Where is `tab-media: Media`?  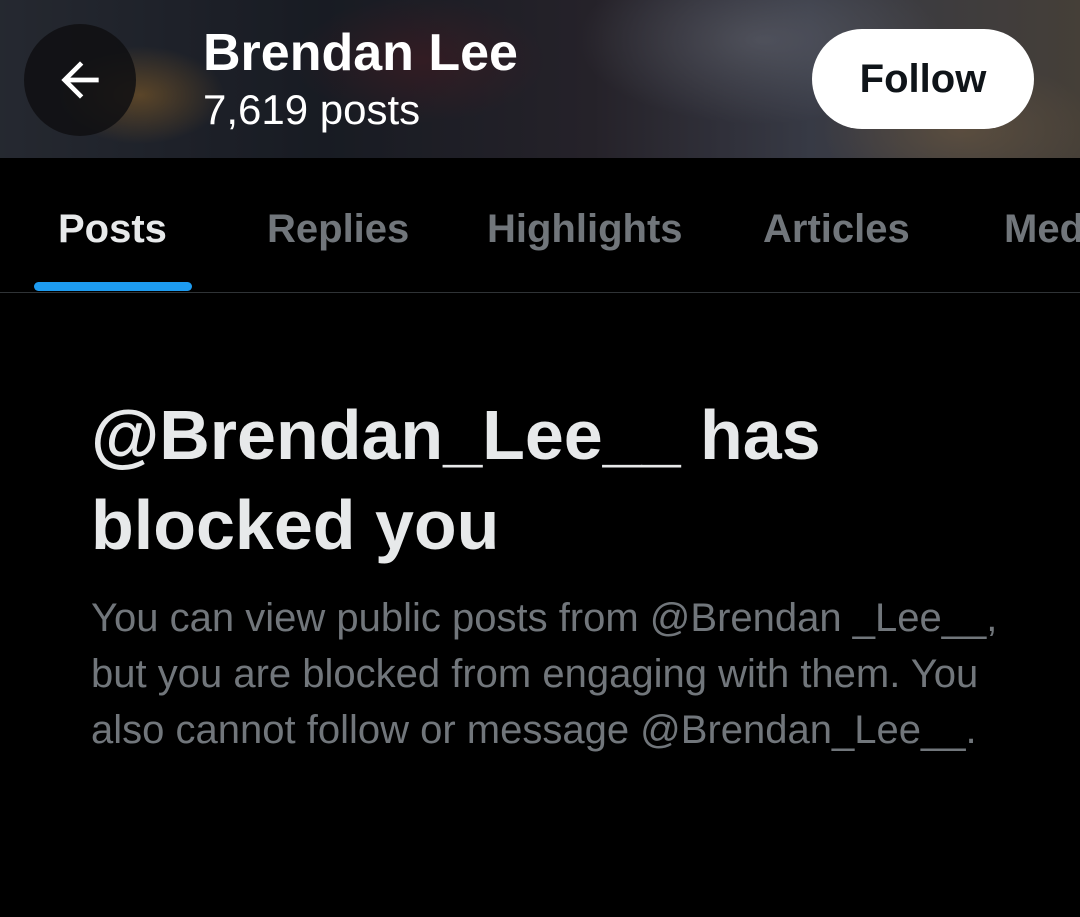
tab-media: Media is located at coordinates (1042, 229).